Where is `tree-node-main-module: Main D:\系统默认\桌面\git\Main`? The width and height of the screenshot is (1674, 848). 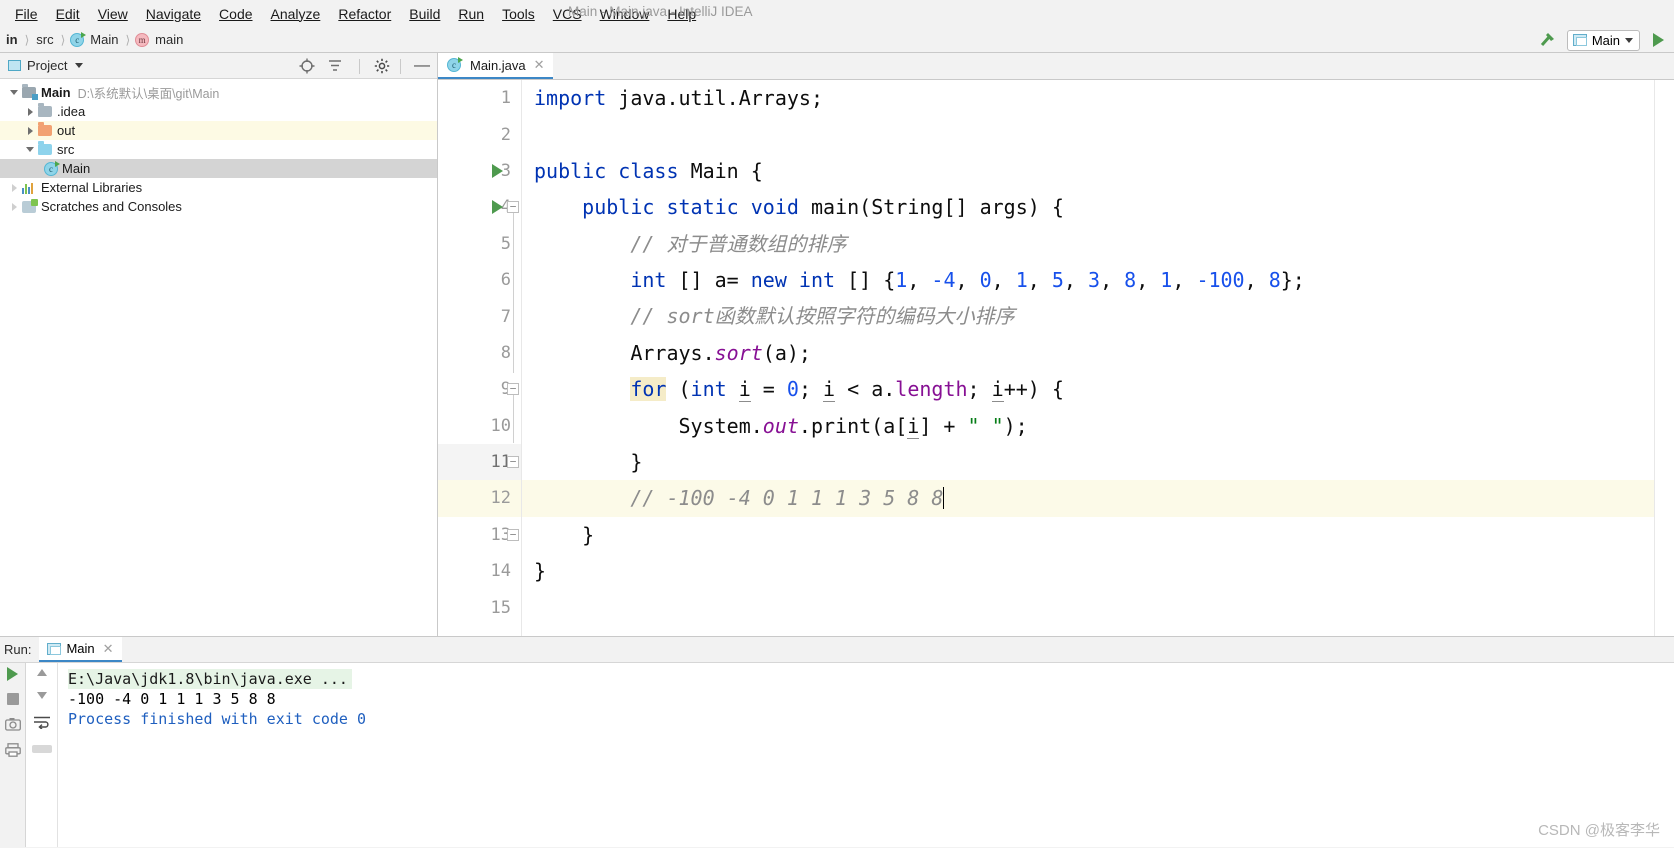
tree-node-main-module: Main D:\系统默认\桌面\git\Main is located at coordinates (218, 92).